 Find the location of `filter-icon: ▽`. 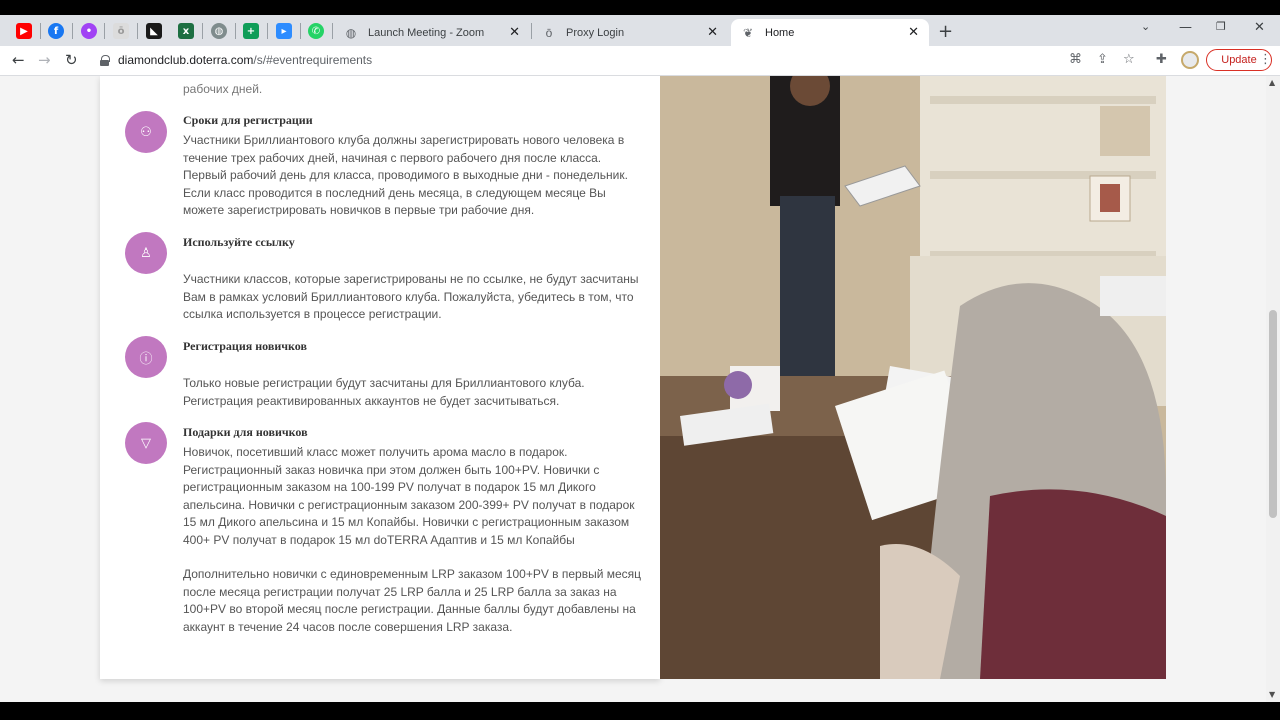

filter-icon: ▽ is located at coordinates (146, 443).